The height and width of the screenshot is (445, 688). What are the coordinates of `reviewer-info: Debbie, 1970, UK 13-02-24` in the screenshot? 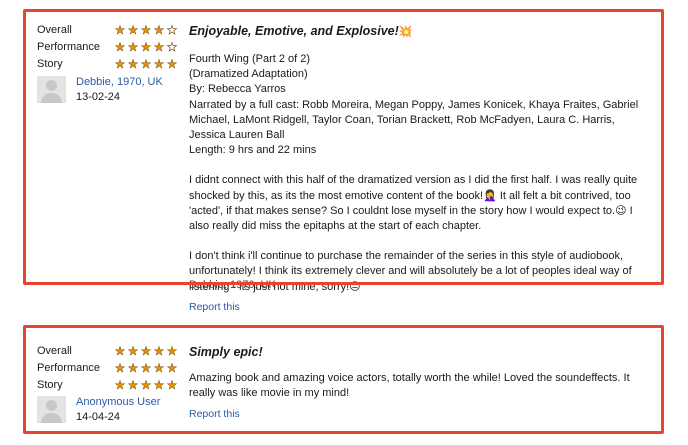 It's located at (100, 90).